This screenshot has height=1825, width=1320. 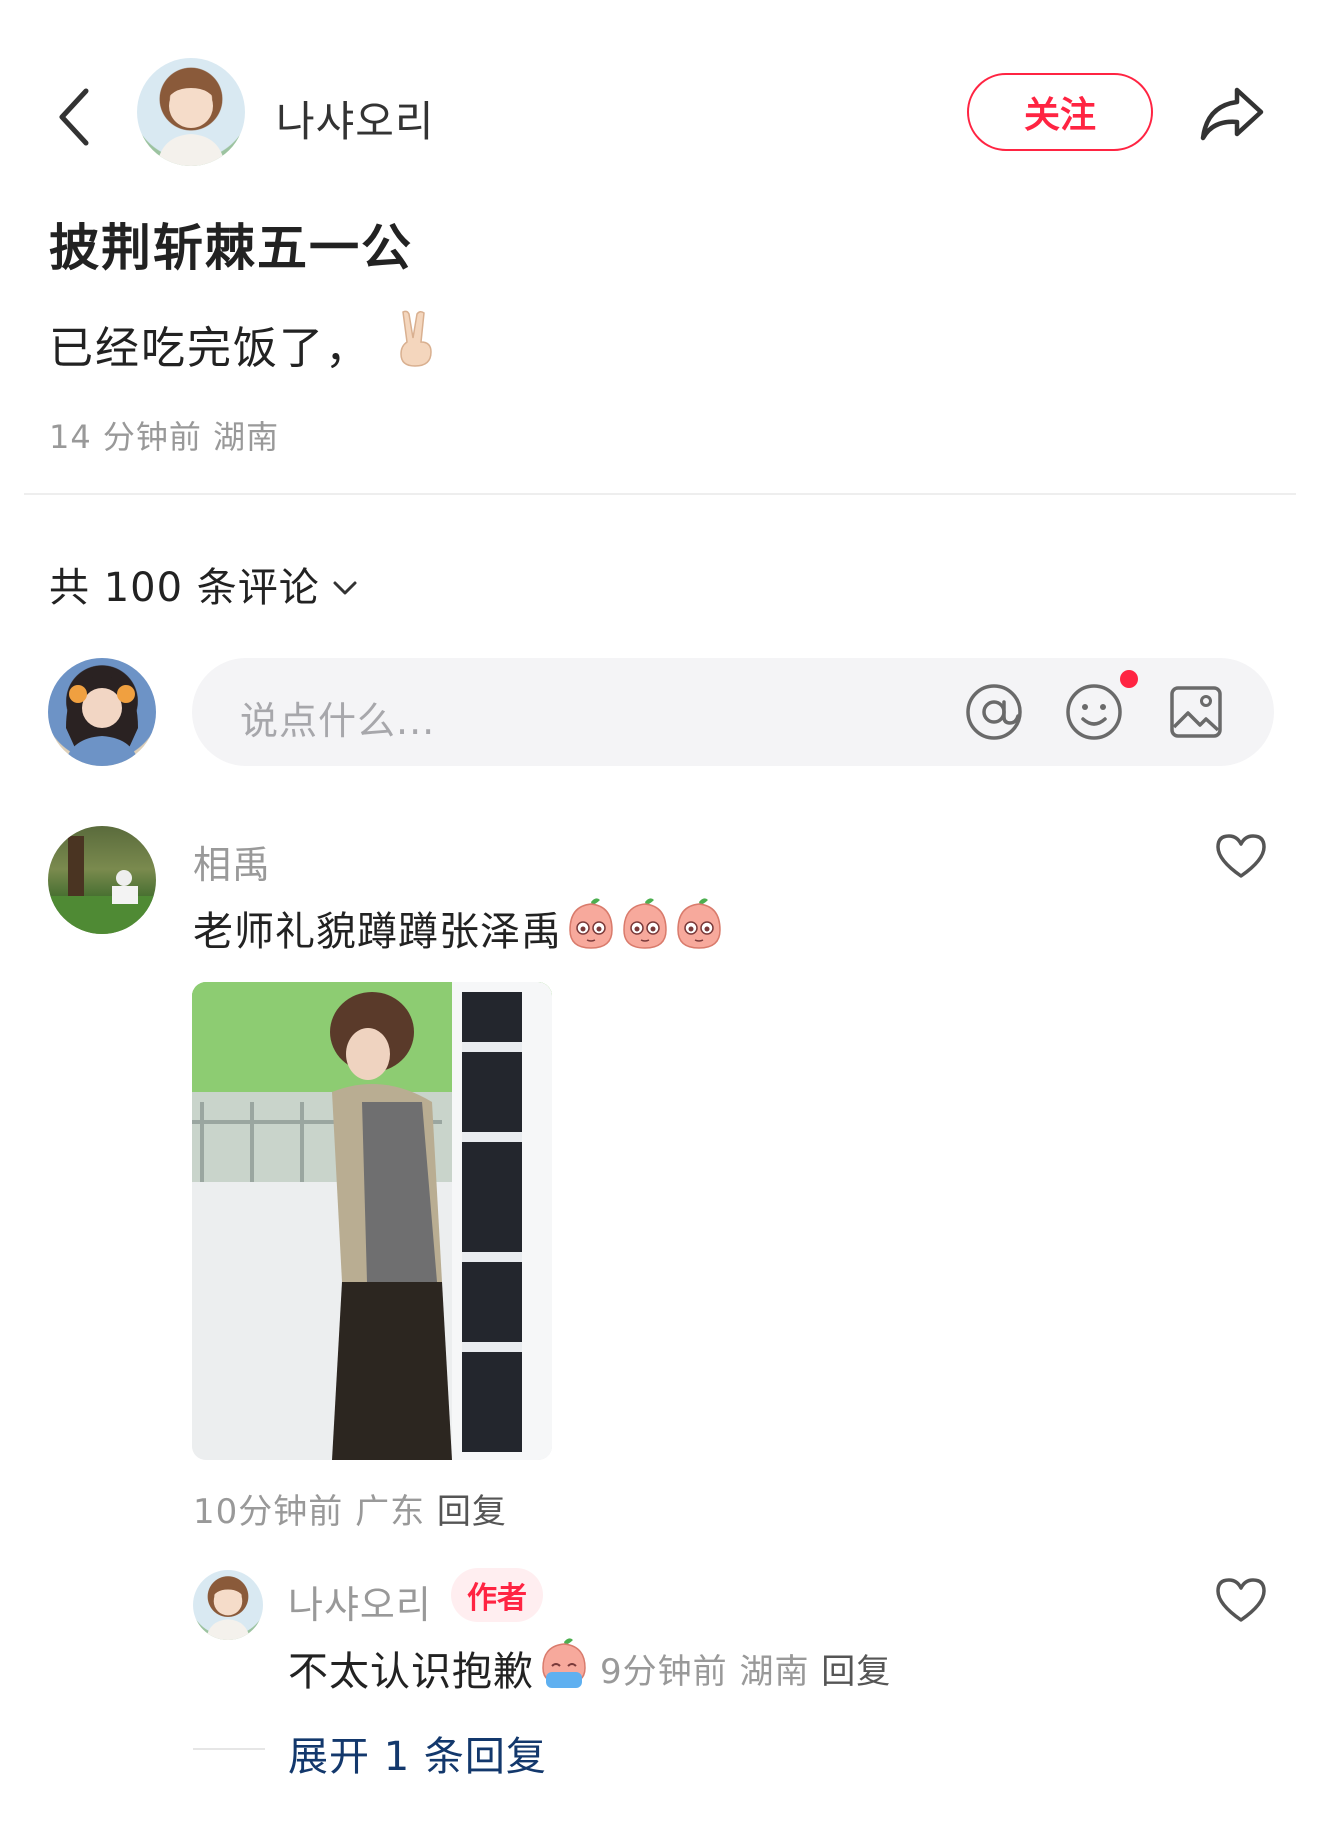 What do you see at coordinates (472, 1512) in the screenshot?
I see `reply-button: 回复` at bounding box center [472, 1512].